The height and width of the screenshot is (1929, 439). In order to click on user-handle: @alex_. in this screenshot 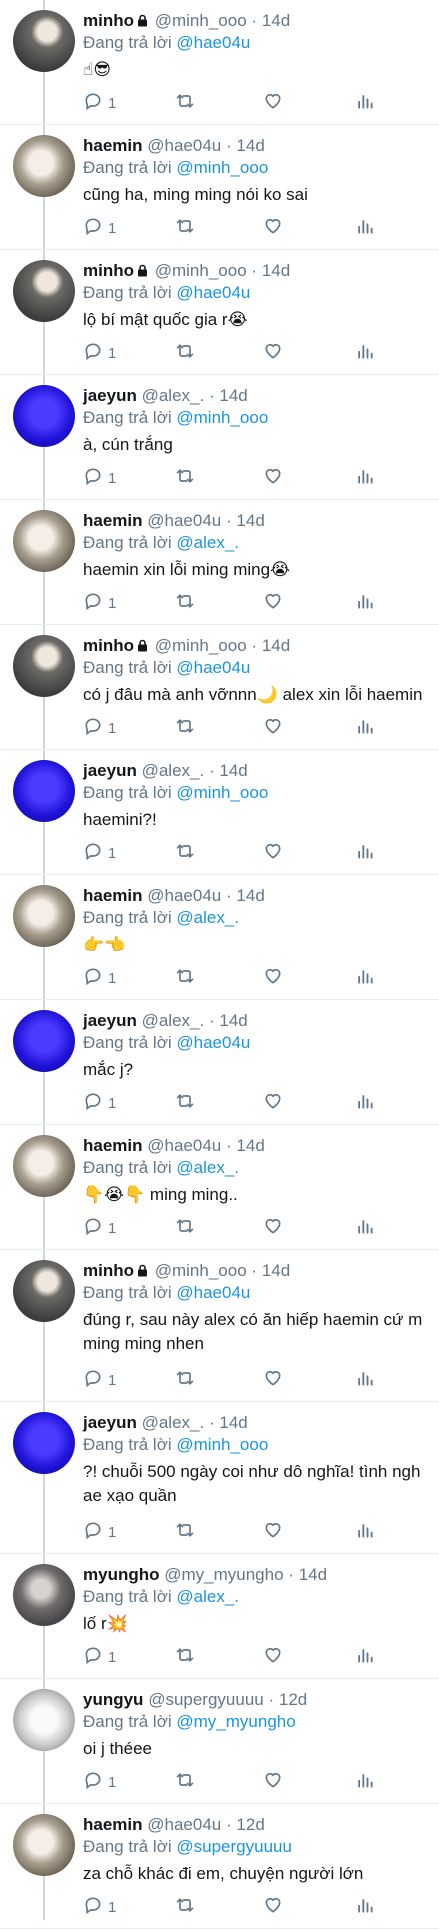, I will do `click(173, 395)`.